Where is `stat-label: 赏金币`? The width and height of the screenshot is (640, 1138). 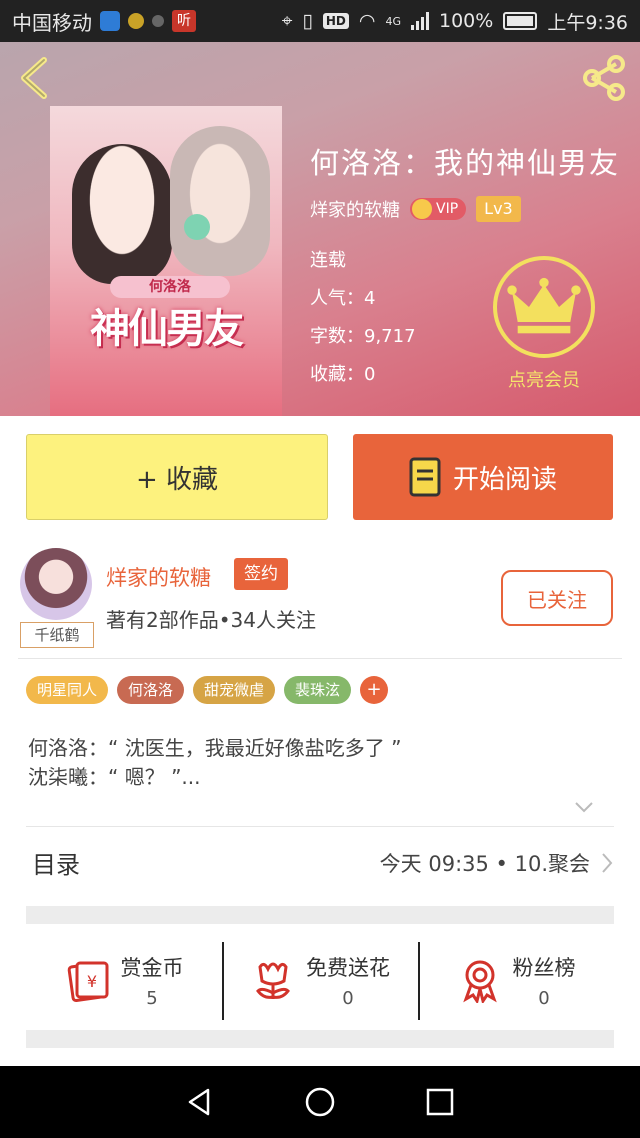
stat-label: 赏金币 is located at coordinates (152, 967).